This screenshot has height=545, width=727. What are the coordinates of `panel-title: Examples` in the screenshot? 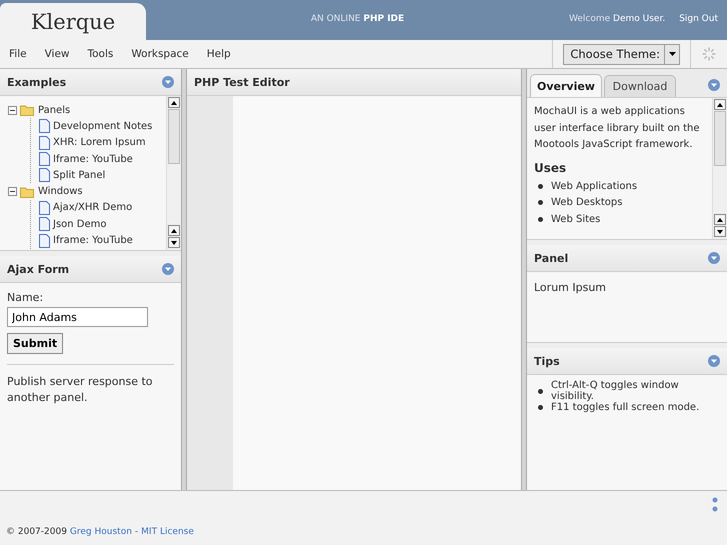 It's located at (36, 82).